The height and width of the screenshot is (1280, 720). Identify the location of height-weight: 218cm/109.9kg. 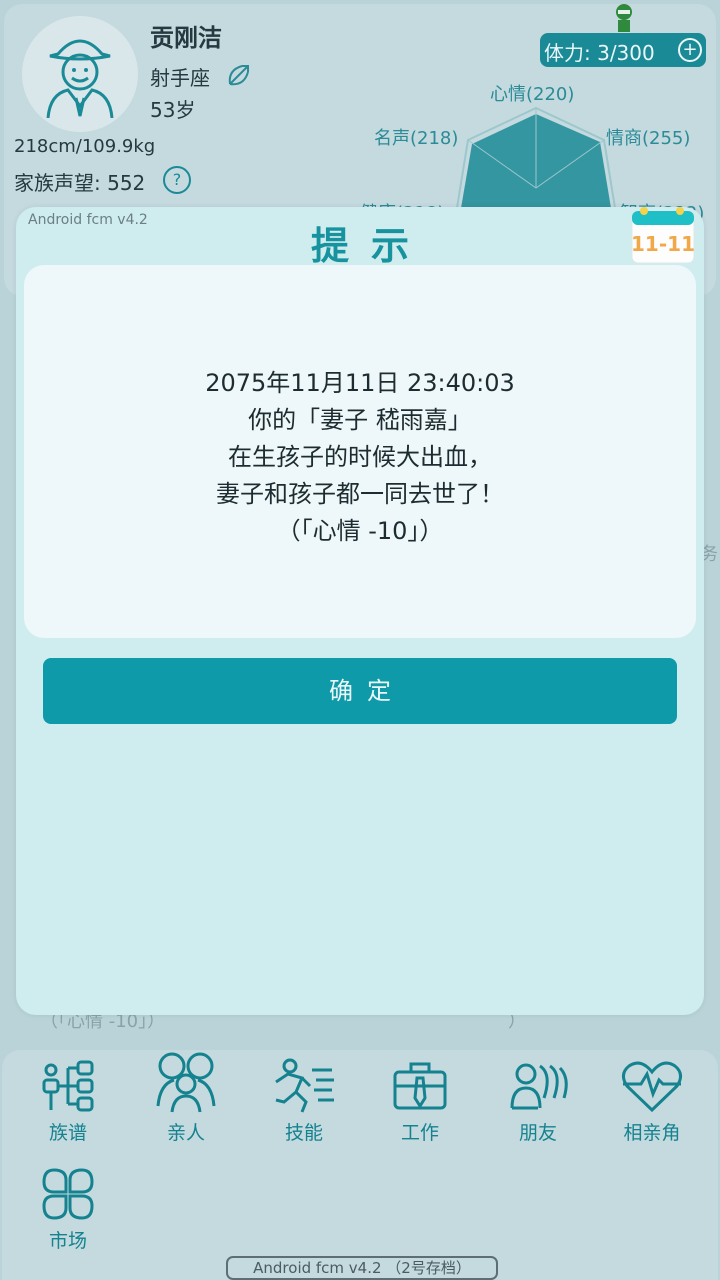
(85, 146).